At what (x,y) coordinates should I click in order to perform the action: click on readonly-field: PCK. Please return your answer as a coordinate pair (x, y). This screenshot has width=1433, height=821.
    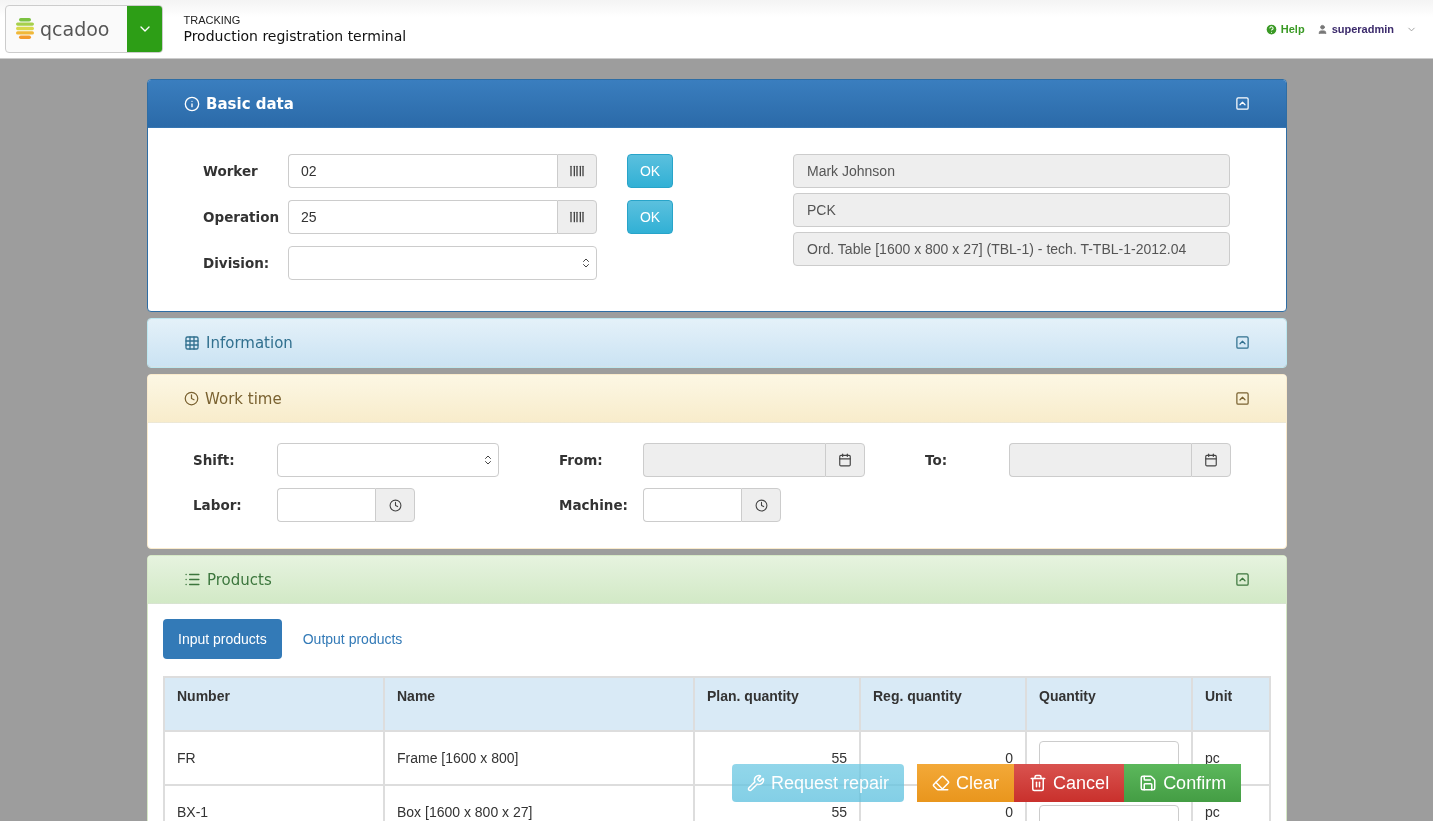
    Looking at the image, I should click on (1011, 210).